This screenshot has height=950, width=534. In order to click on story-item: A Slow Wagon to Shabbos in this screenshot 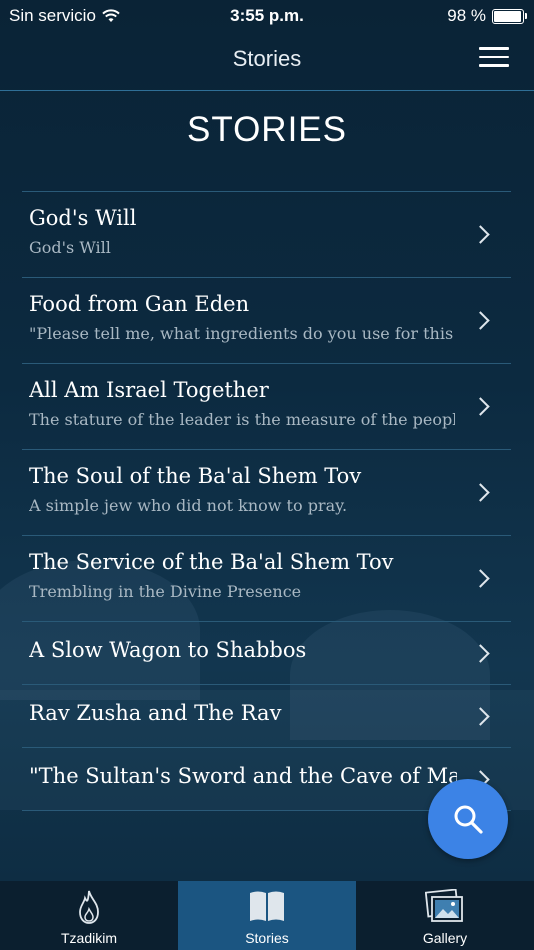, I will do `click(266, 653)`.